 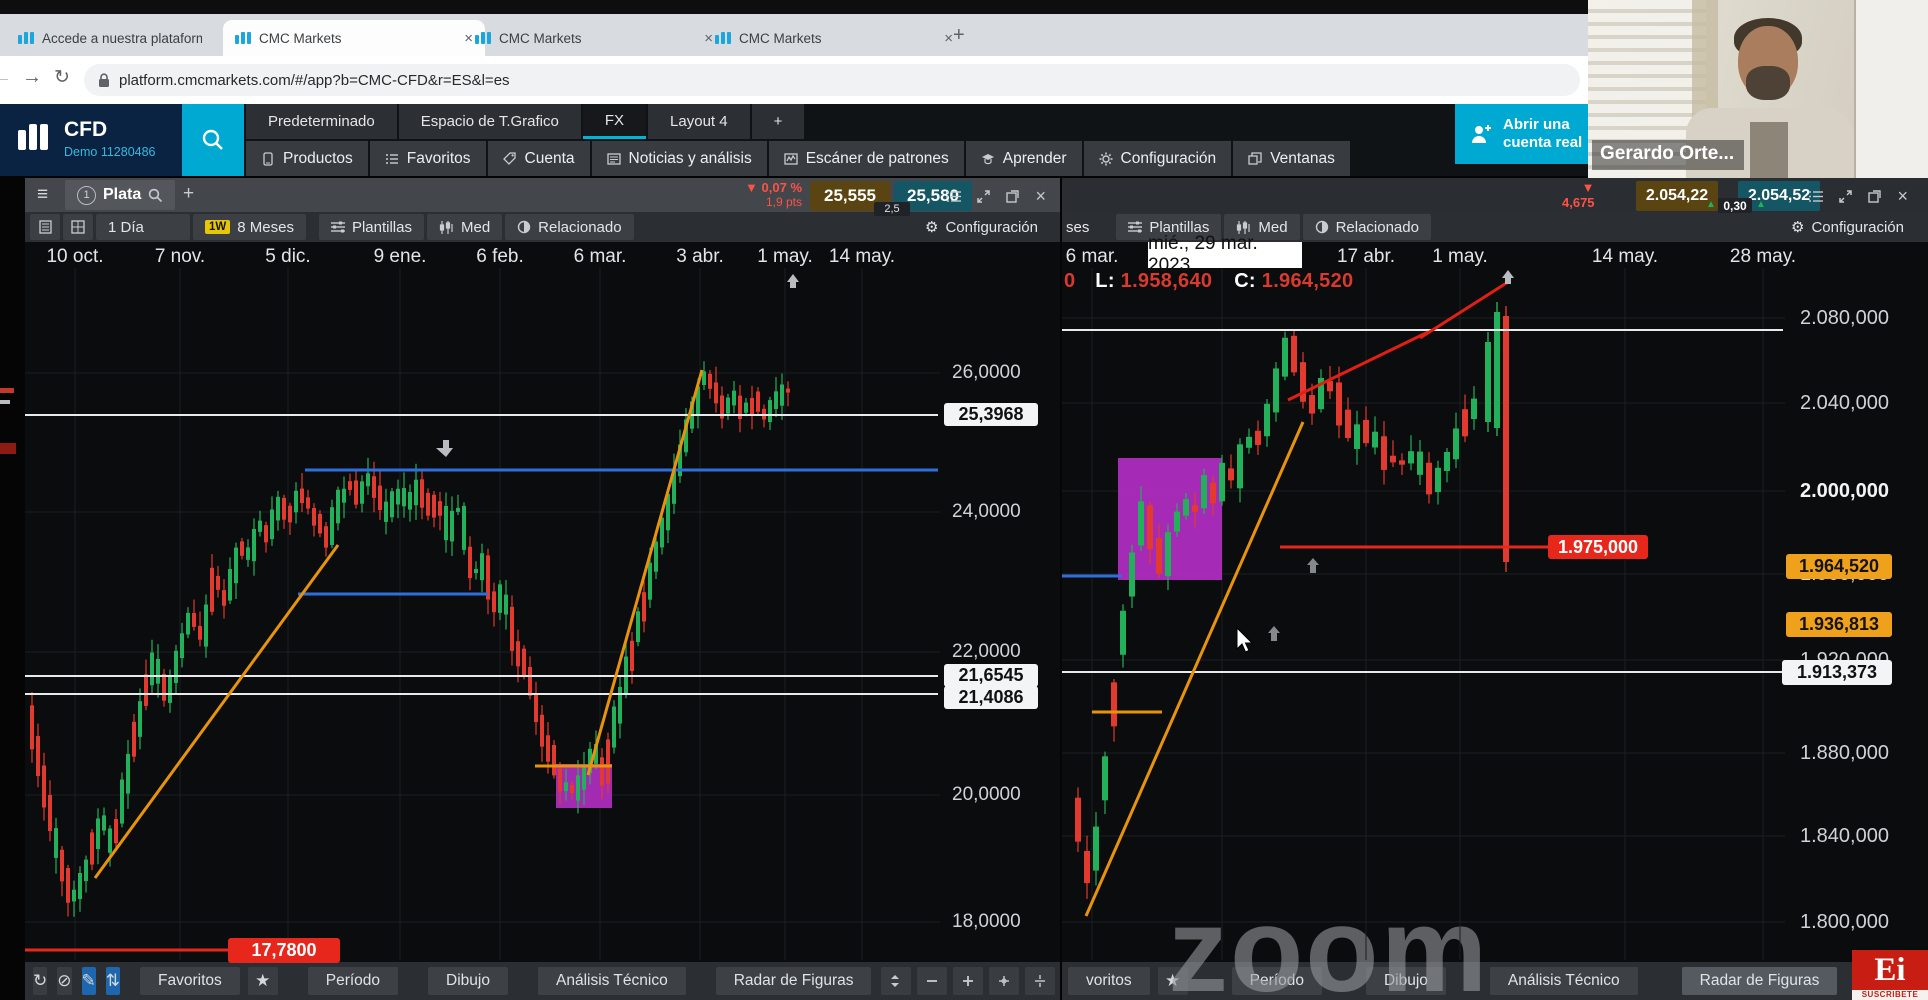 What do you see at coordinates (986, 651) in the screenshot?
I see `y-axis-label: 22,0000` at bounding box center [986, 651].